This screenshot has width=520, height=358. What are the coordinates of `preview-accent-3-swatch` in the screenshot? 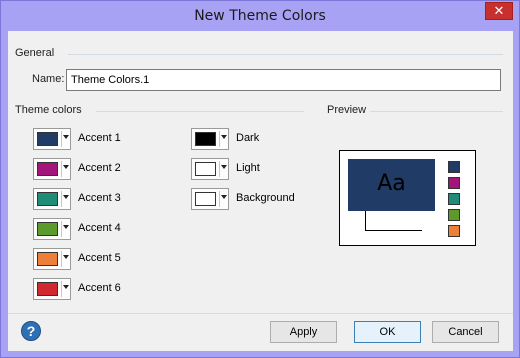 It's located at (454, 199).